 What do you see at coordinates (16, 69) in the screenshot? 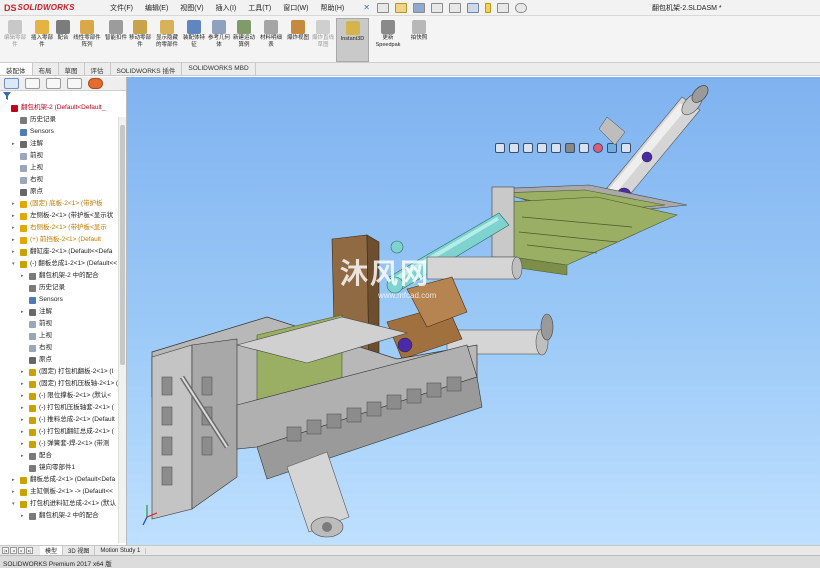
I see `tab-assembly: 装配体` at bounding box center [16, 69].